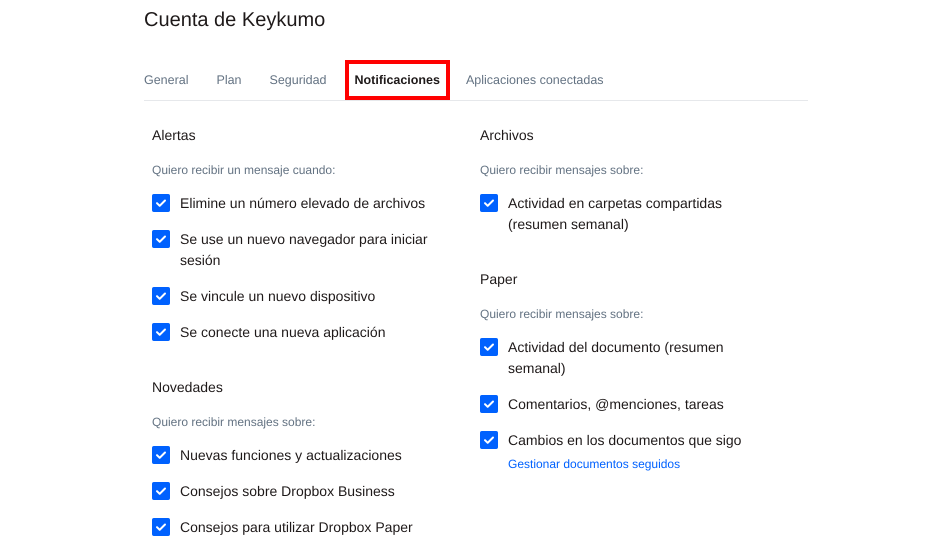 This screenshot has width=936, height=556. Describe the element at coordinates (229, 80) in the screenshot. I see `tab: Plan` at that location.